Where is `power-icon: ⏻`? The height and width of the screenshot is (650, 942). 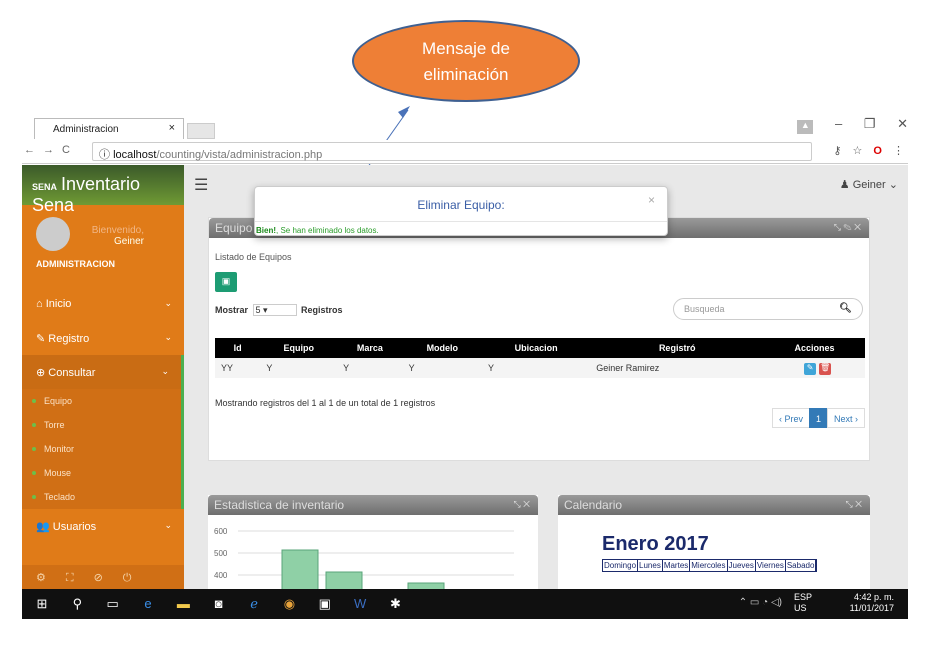 power-icon: ⏻ is located at coordinates (137, 578).